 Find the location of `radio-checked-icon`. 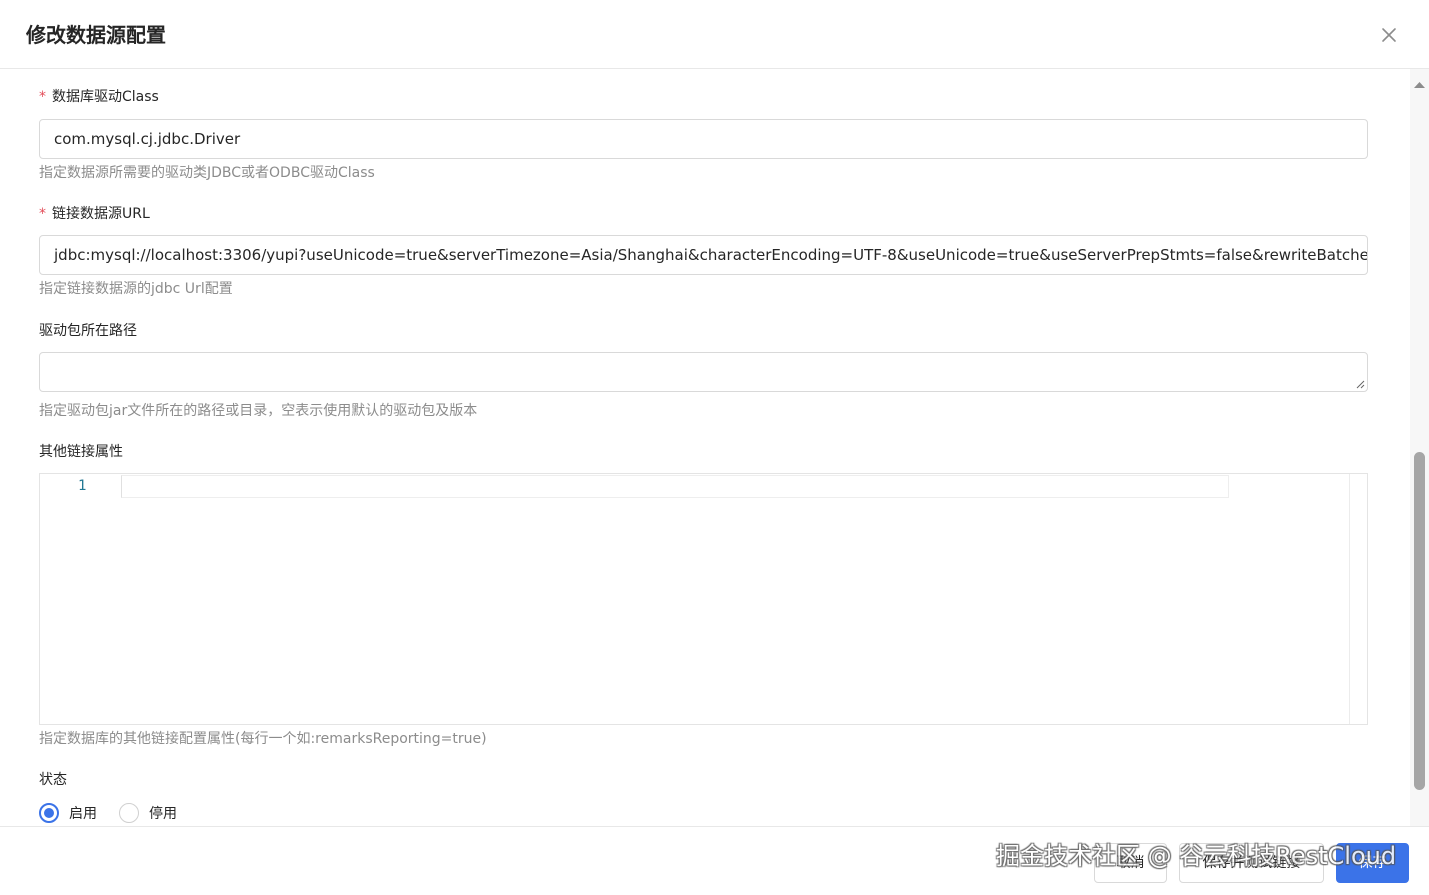

radio-checked-icon is located at coordinates (49, 813).